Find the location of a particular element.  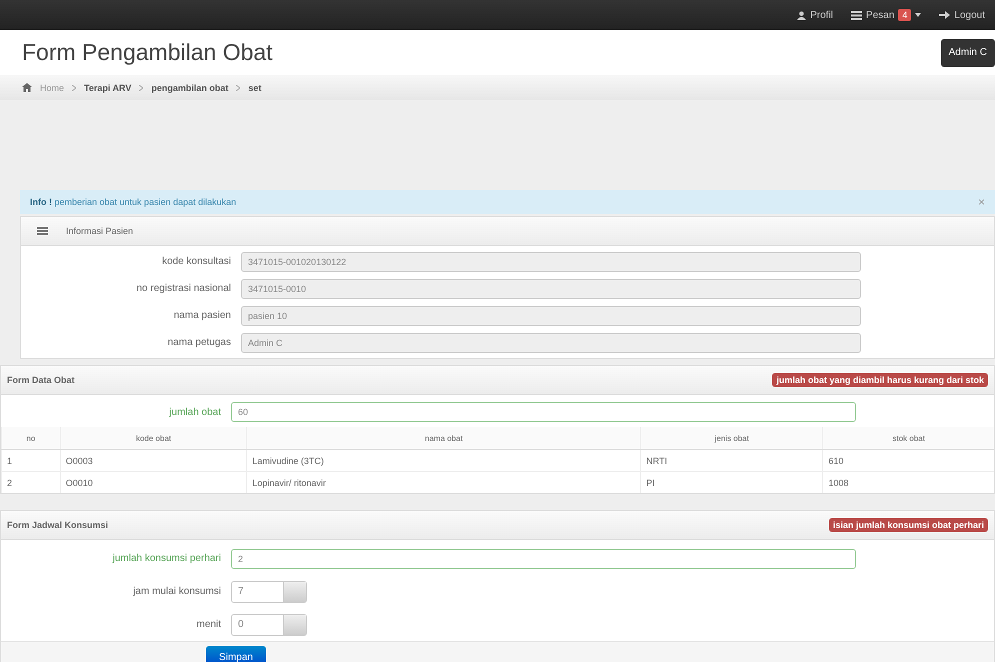

table-cell: 2 is located at coordinates (31, 482).